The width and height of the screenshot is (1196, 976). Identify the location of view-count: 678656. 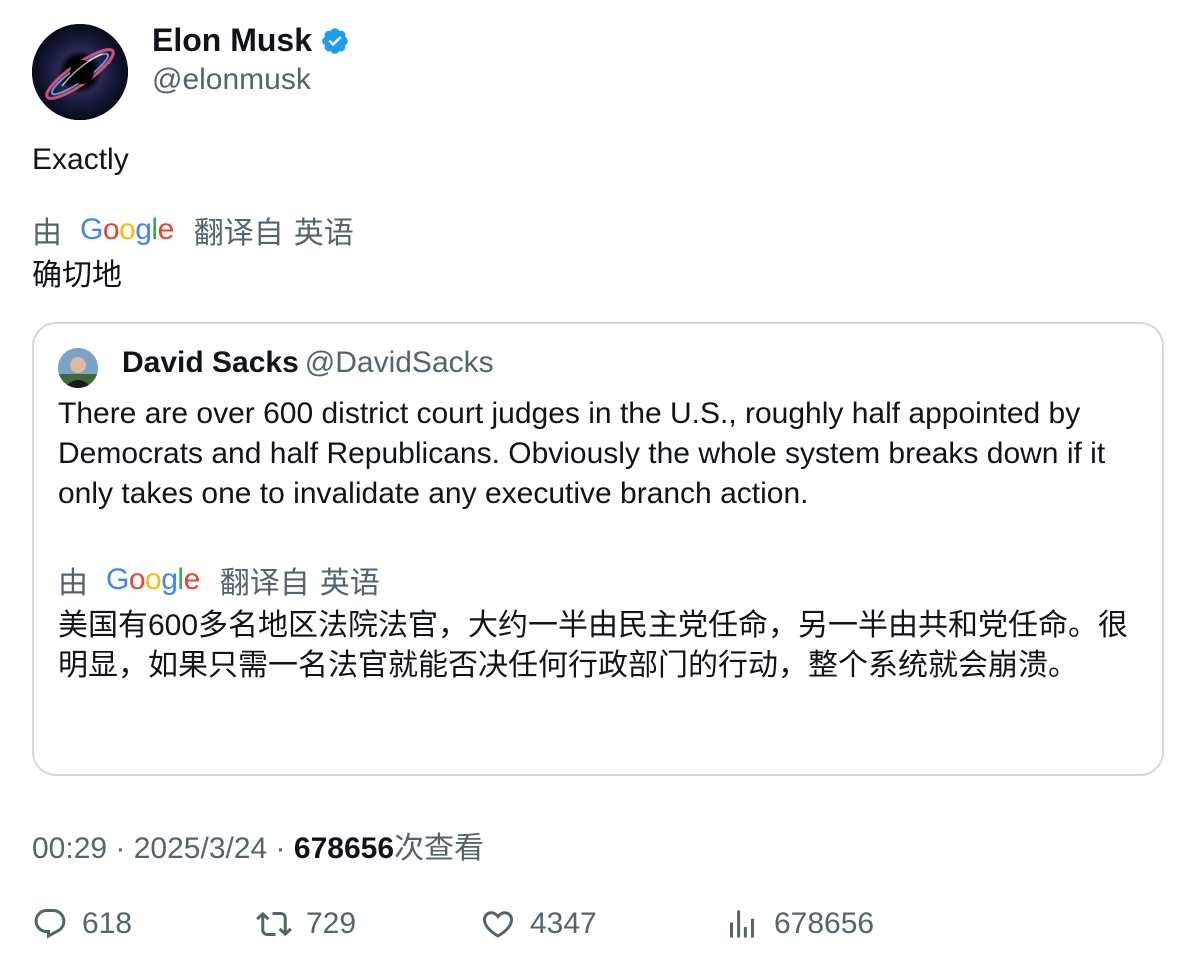
(343, 848).